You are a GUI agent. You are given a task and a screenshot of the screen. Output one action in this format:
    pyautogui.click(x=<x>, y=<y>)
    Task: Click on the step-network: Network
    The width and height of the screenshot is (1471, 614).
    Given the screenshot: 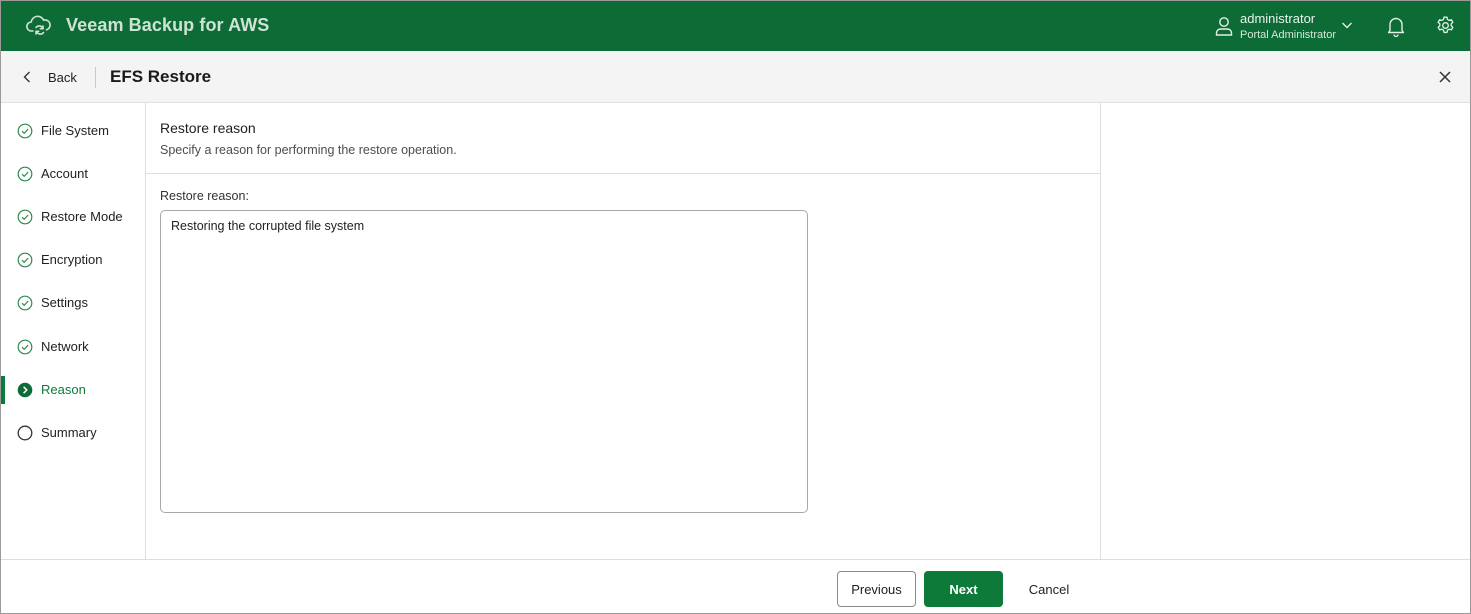 What is the action you would take?
    pyautogui.click(x=73, y=347)
    